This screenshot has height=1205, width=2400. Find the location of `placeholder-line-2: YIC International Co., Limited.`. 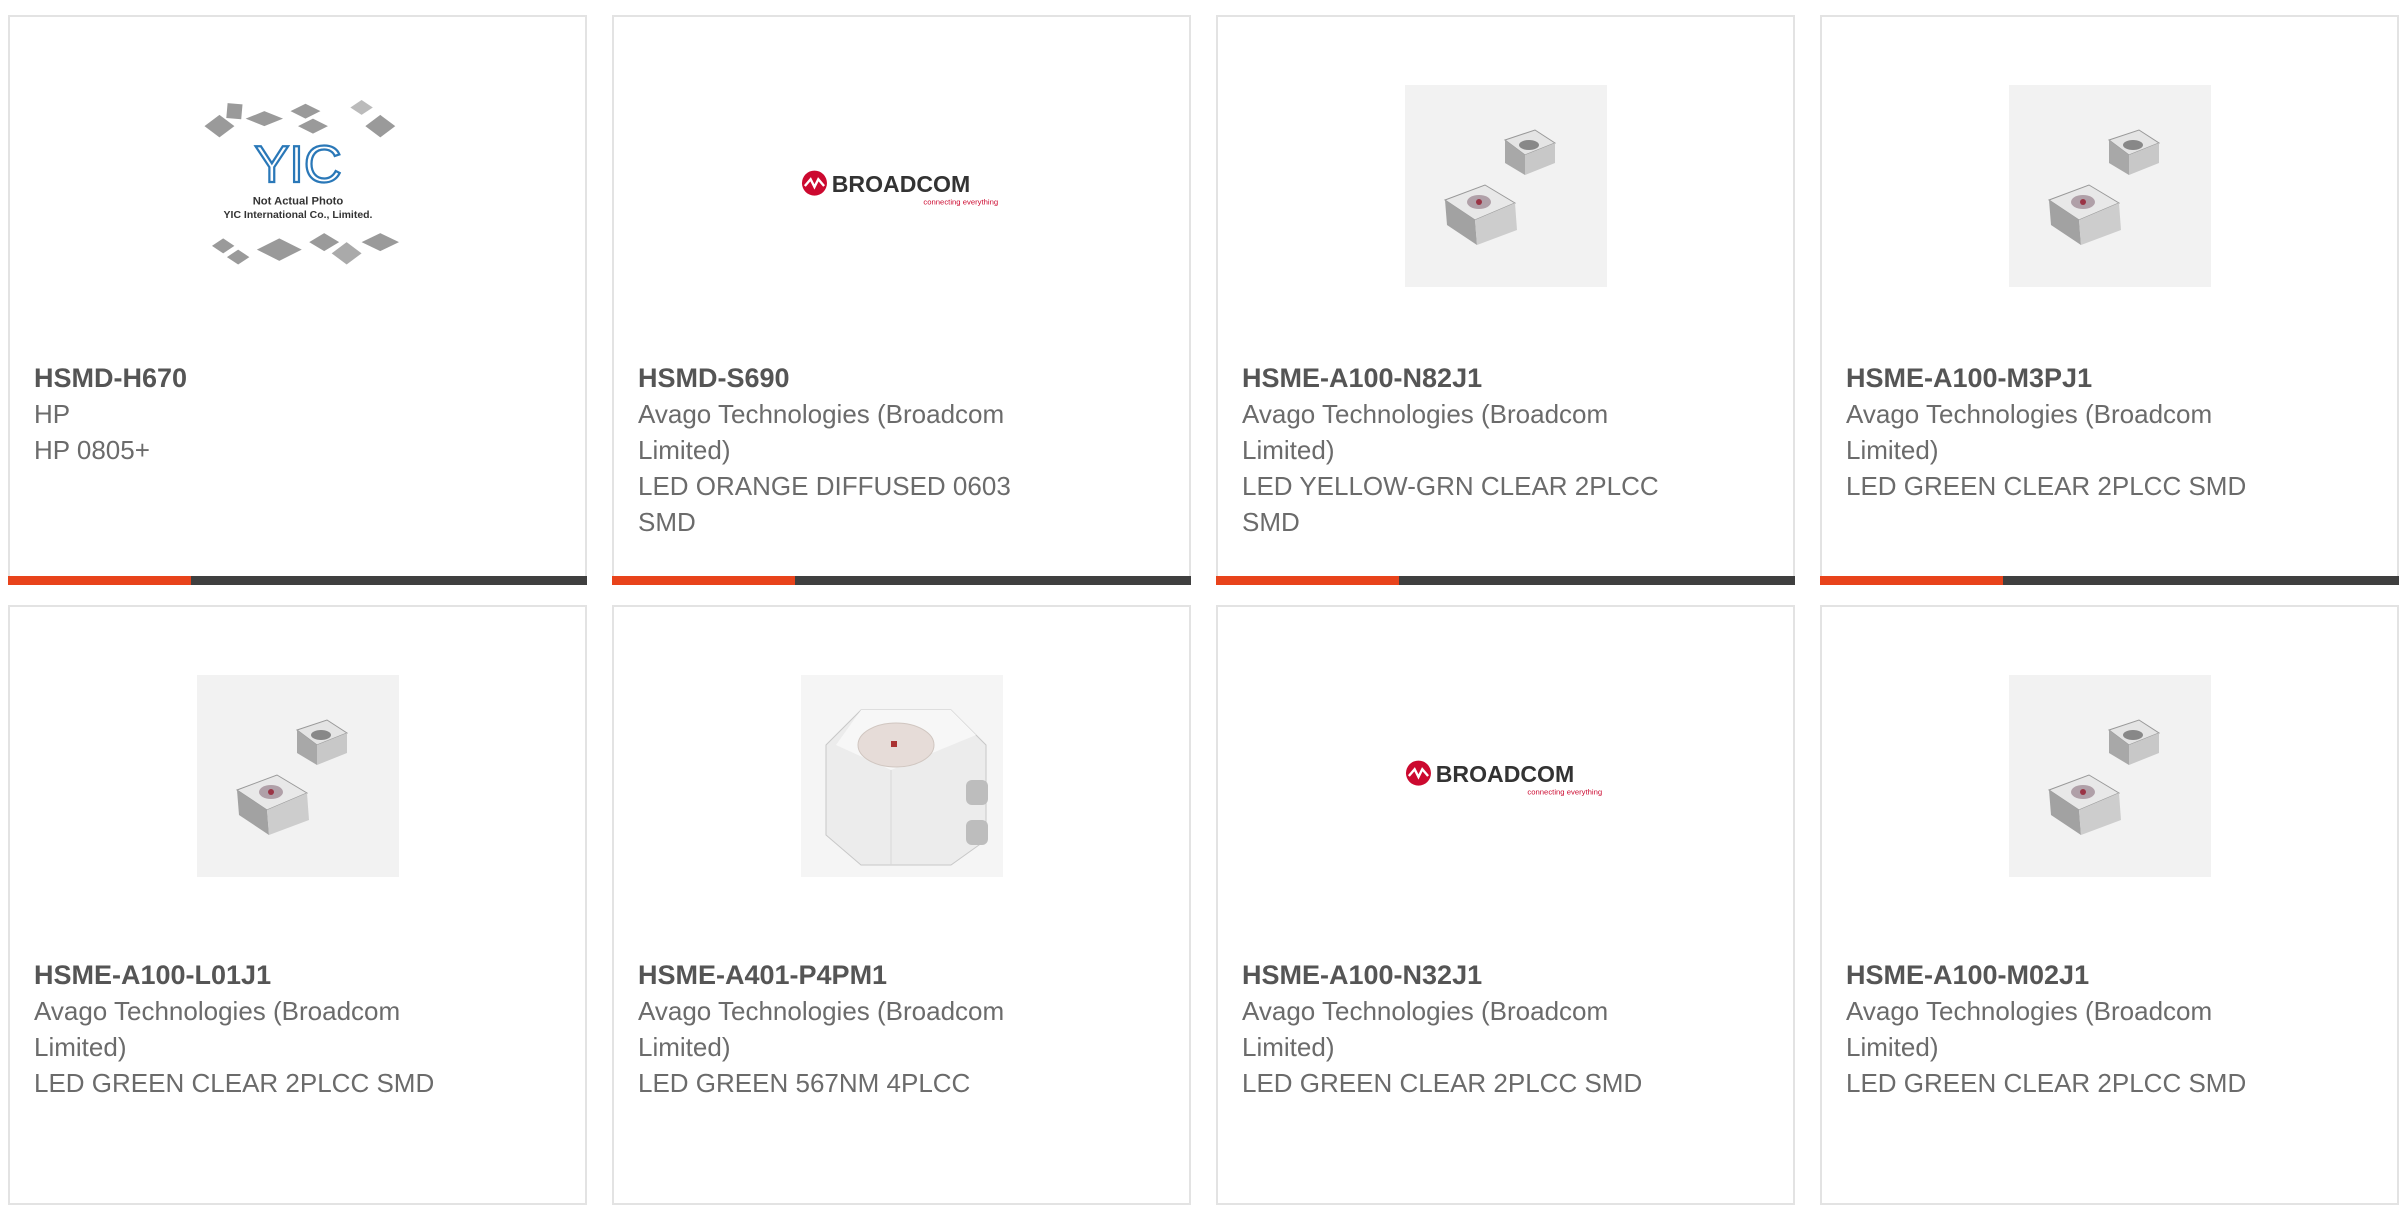

placeholder-line-2: YIC International Co., Limited. is located at coordinates (297, 215).